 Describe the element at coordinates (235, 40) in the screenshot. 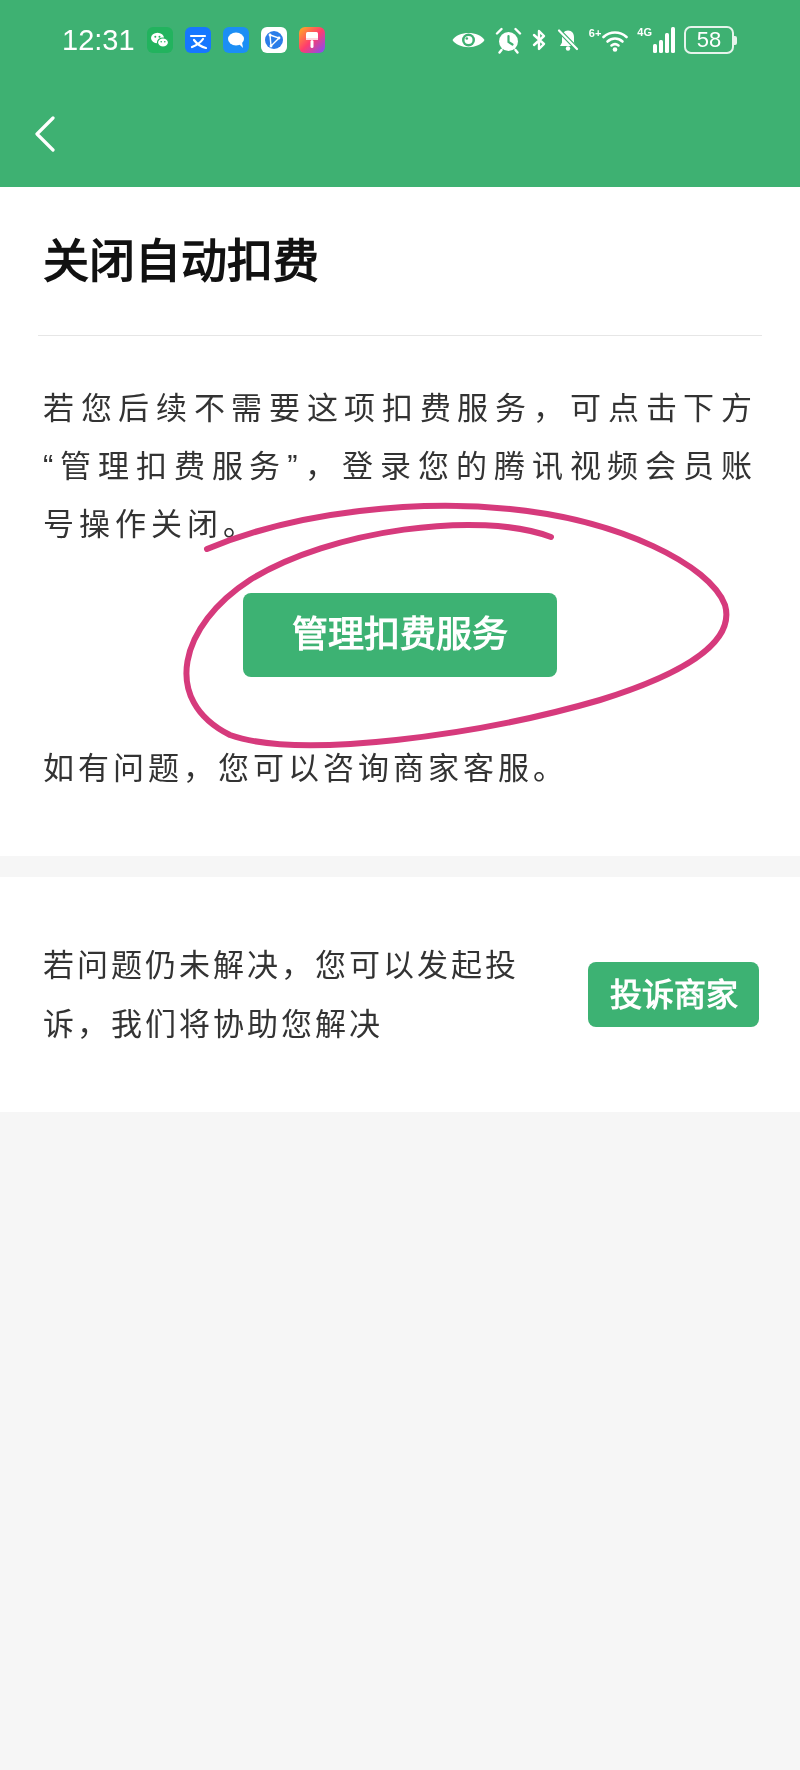

I see `message-bubble-icon` at that location.